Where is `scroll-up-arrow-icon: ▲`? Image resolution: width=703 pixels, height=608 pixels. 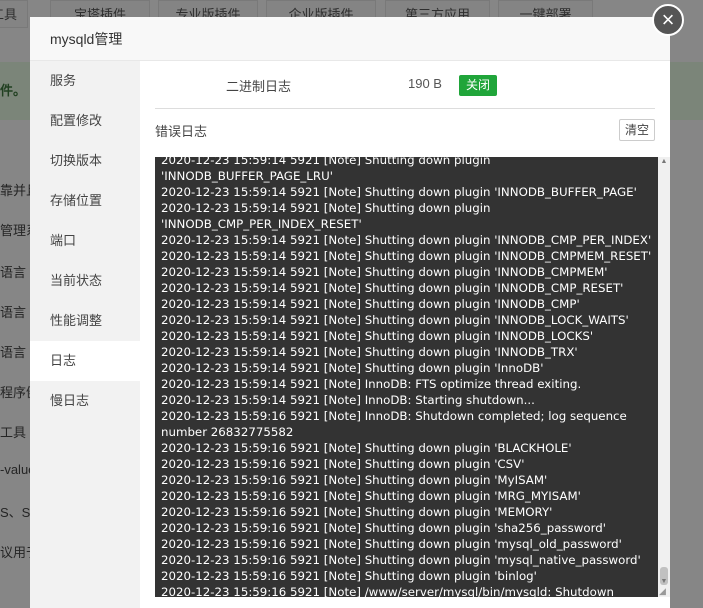 scroll-up-arrow-icon: ▲ is located at coordinates (664, 162).